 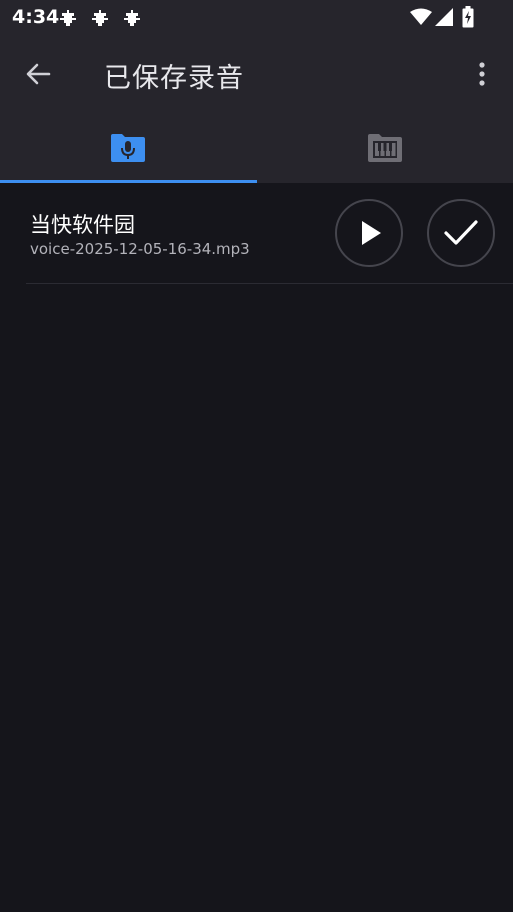 What do you see at coordinates (444, 17) in the screenshot?
I see `signal-icon` at bounding box center [444, 17].